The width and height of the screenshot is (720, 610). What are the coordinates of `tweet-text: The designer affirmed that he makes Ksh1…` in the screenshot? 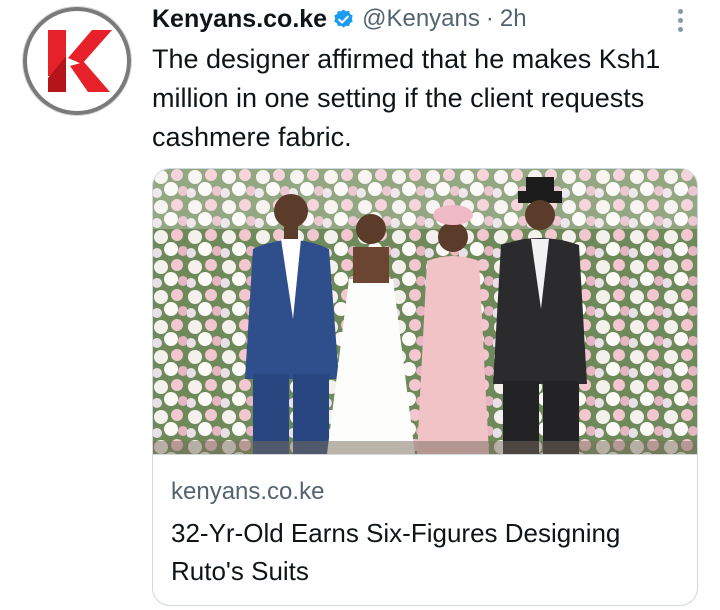 It's located at (406, 98).